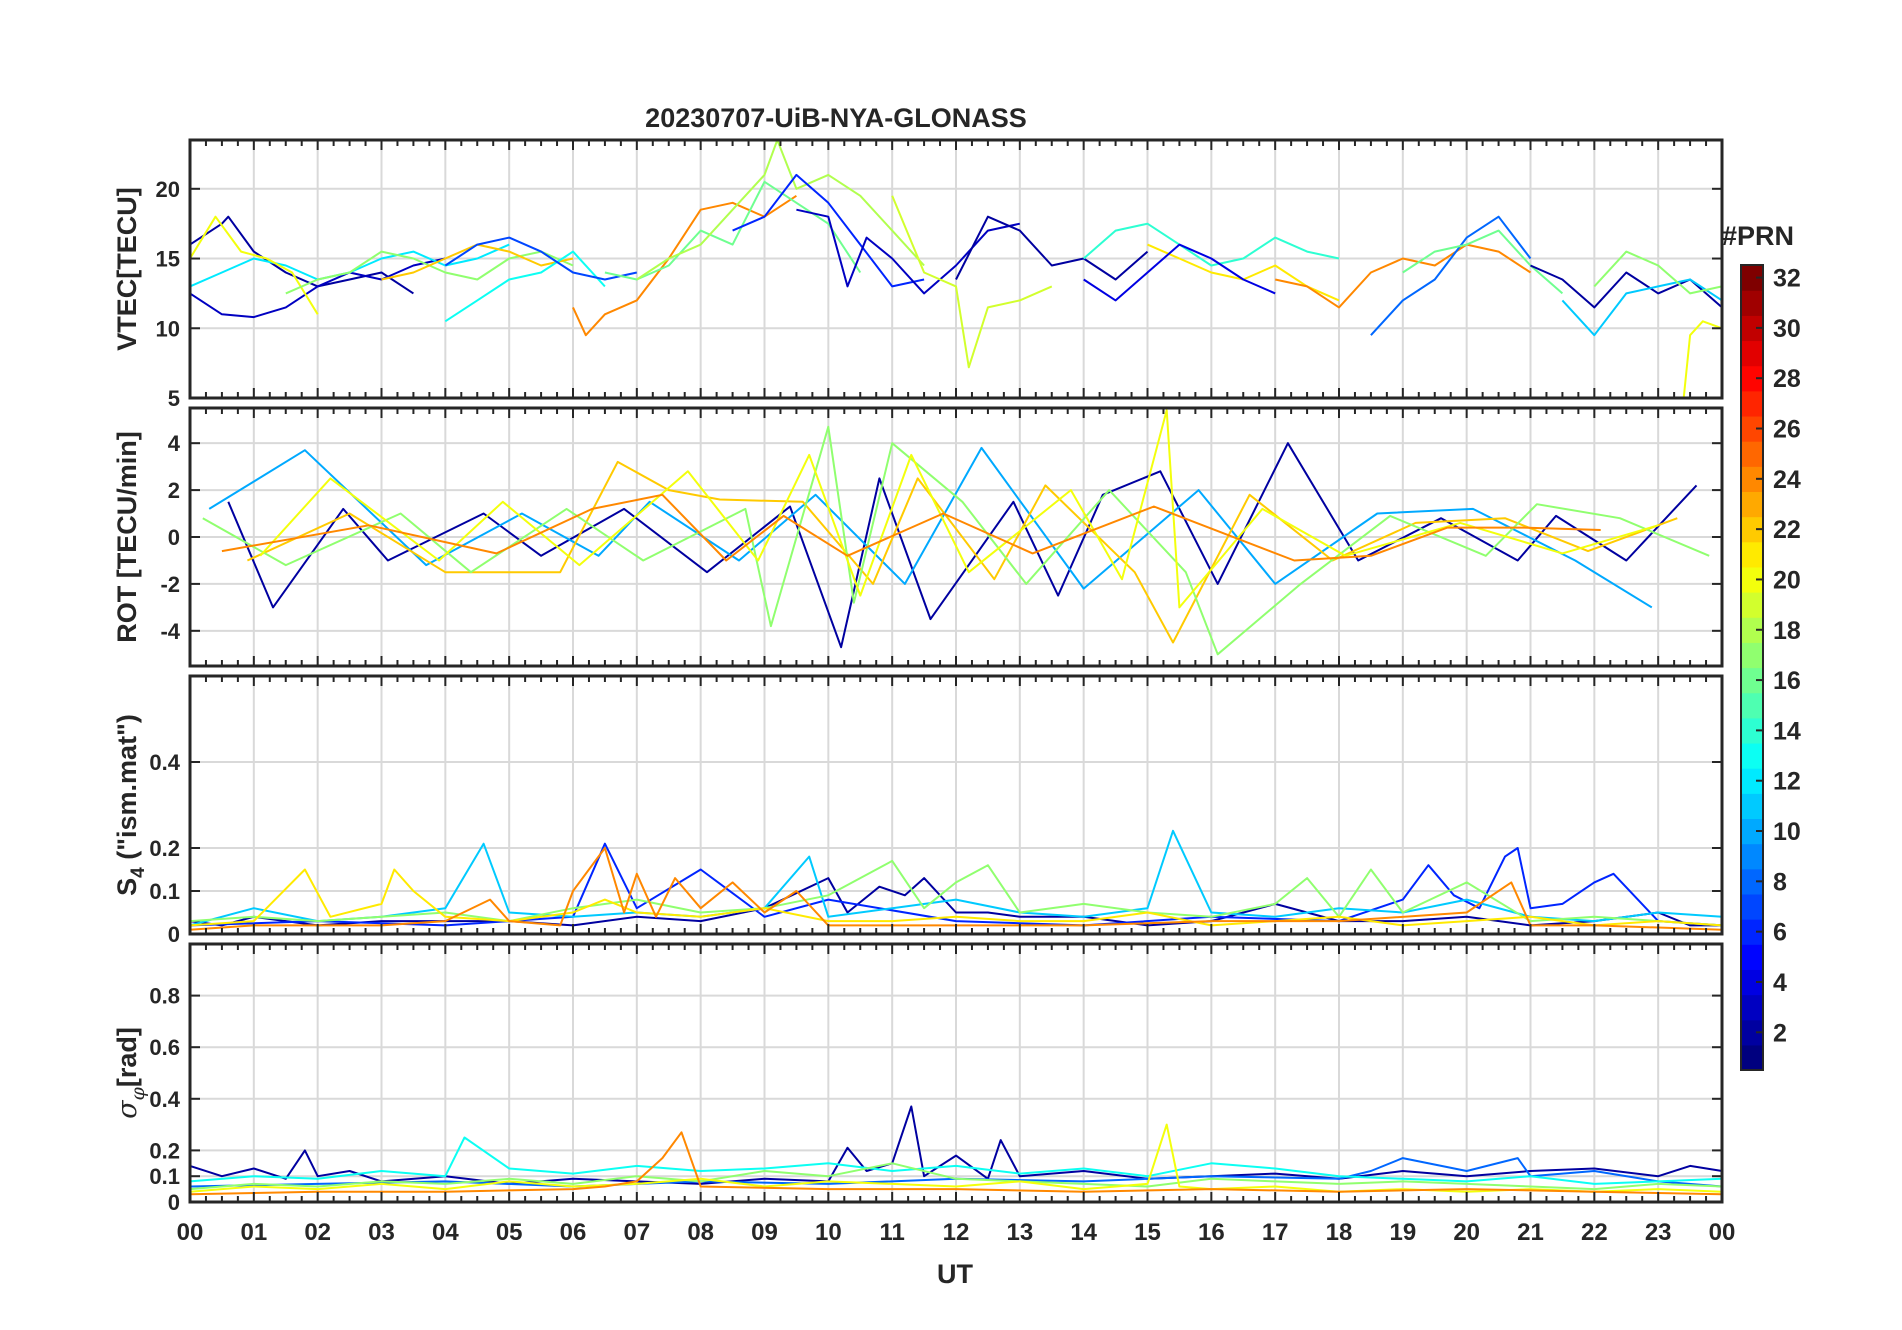  Describe the element at coordinates (127, 269) in the screenshot. I see `panel-vtec-y-axis-label: VTEC[TECU]` at that location.